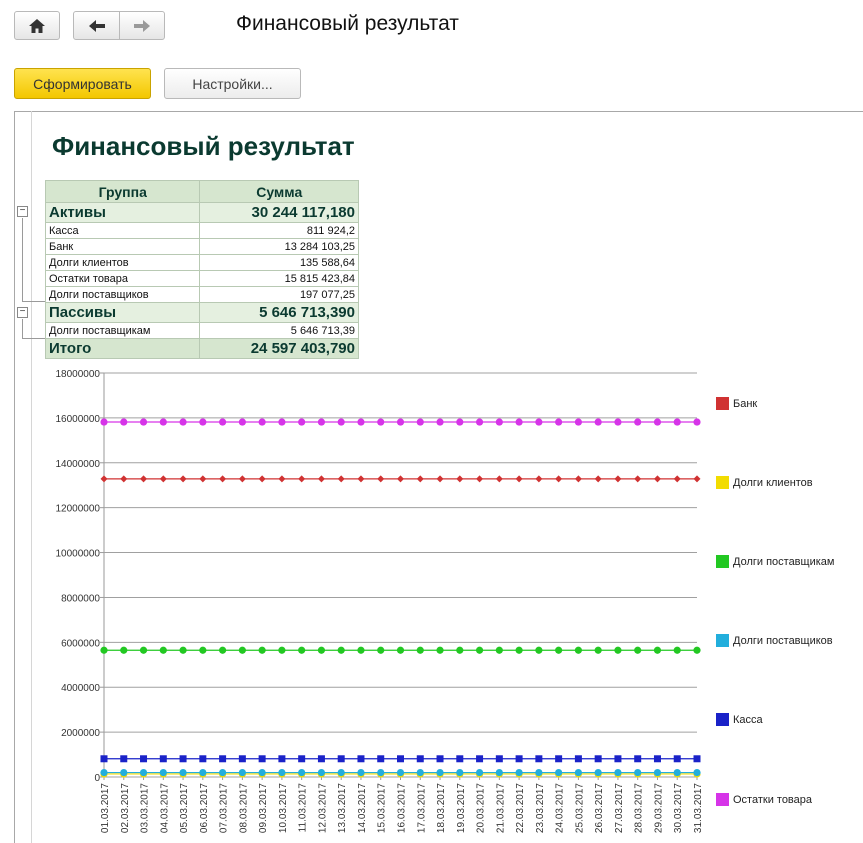 Image resolution: width=863 pixels, height=843 pixels. What do you see at coordinates (122, 246) in the screenshot?
I see `row-name: Банк` at bounding box center [122, 246].